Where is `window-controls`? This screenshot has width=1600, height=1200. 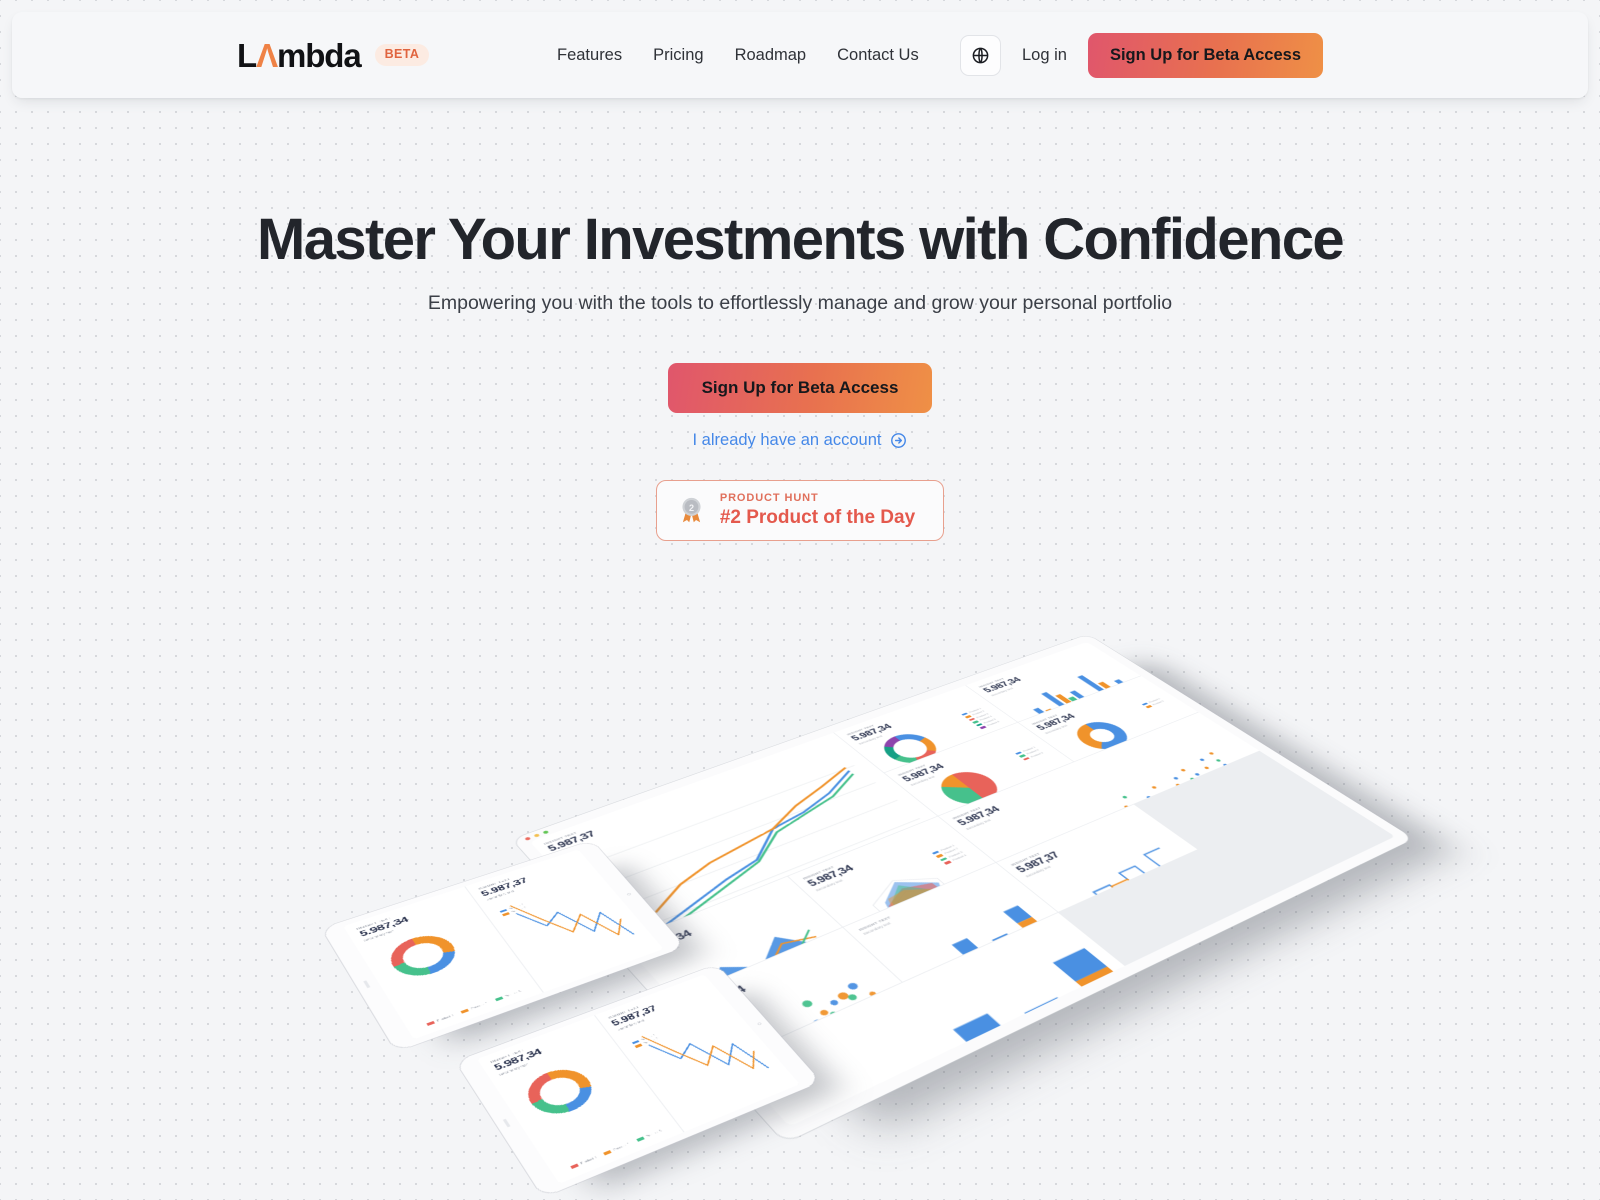 window-controls is located at coordinates (537, 835).